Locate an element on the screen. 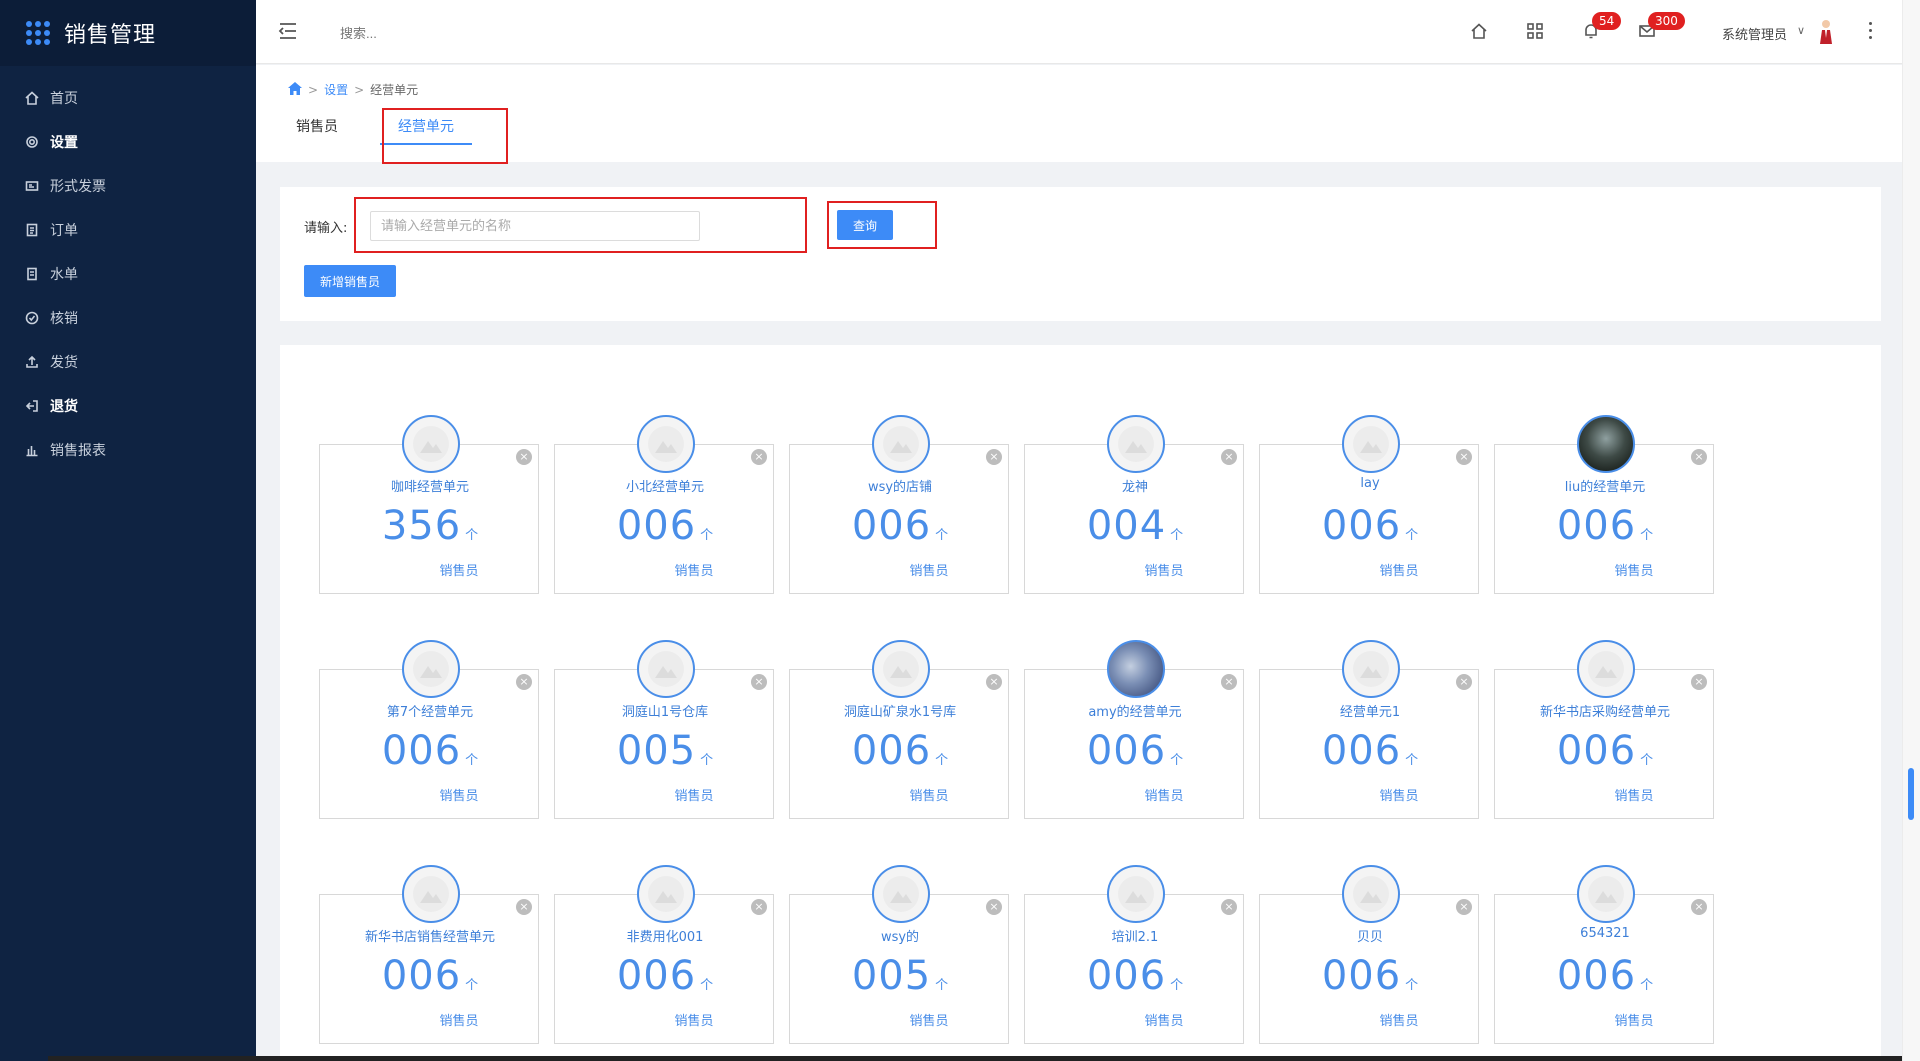 The height and width of the screenshot is (1061, 1920). tab-salesperson: 销售员 is located at coordinates (317, 127).